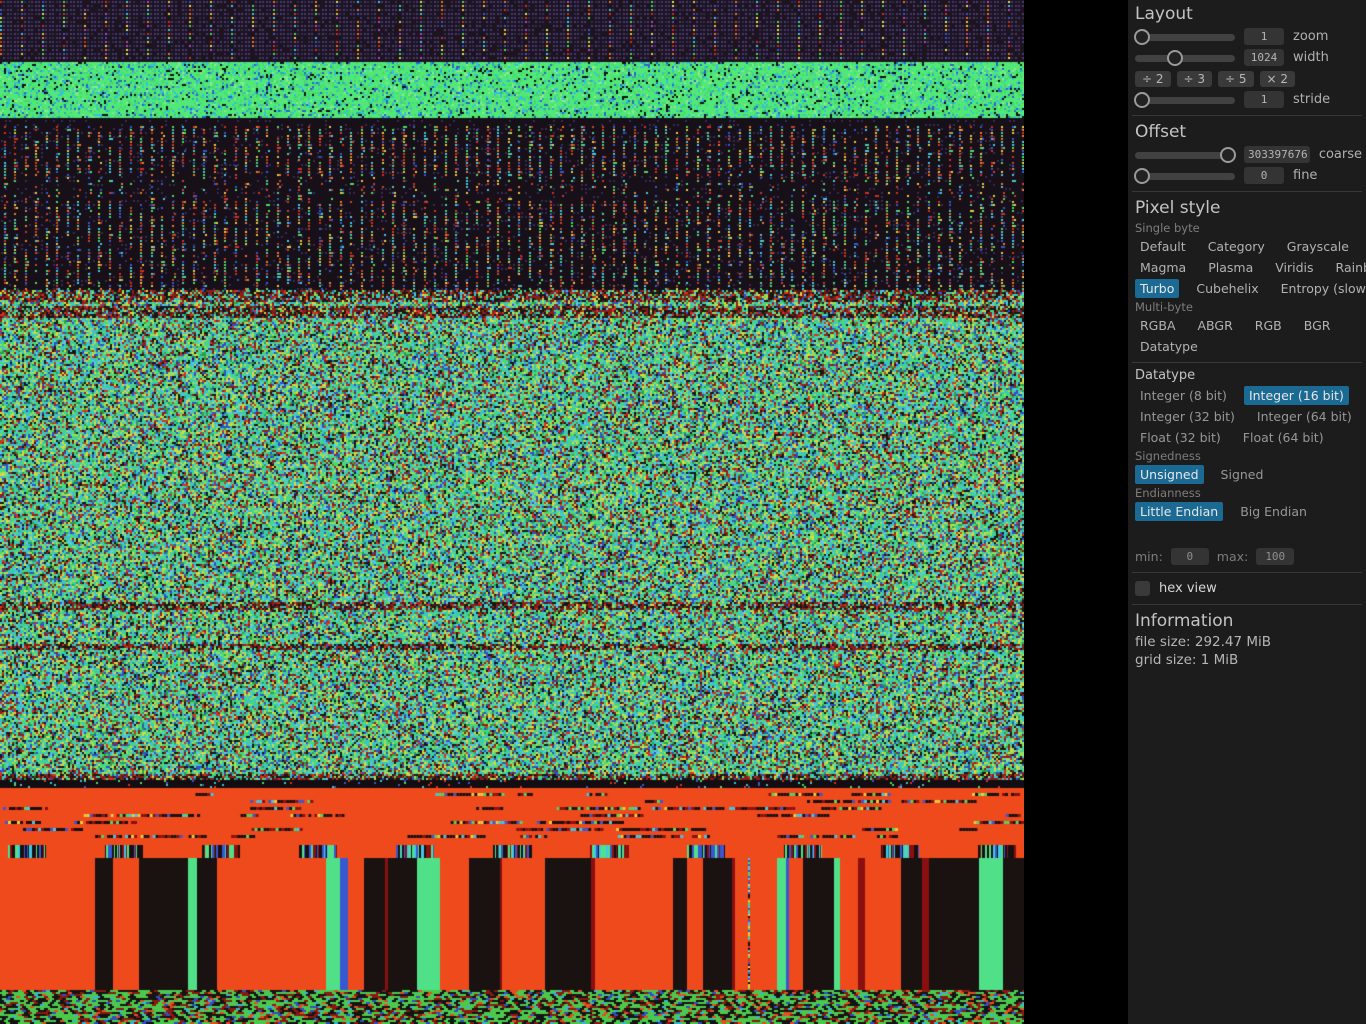 Image resolution: width=1366 pixels, height=1024 pixels. I want to click on width-slider-track, so click(1185, 58).